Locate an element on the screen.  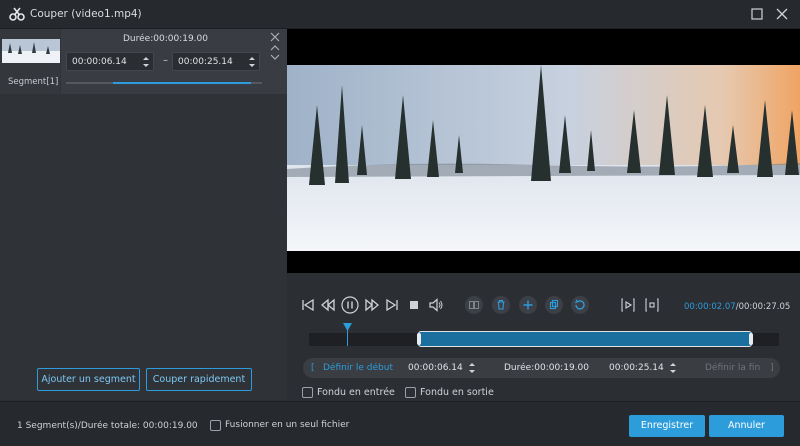
stop-segment-icon is located at coordinates (652, 305).